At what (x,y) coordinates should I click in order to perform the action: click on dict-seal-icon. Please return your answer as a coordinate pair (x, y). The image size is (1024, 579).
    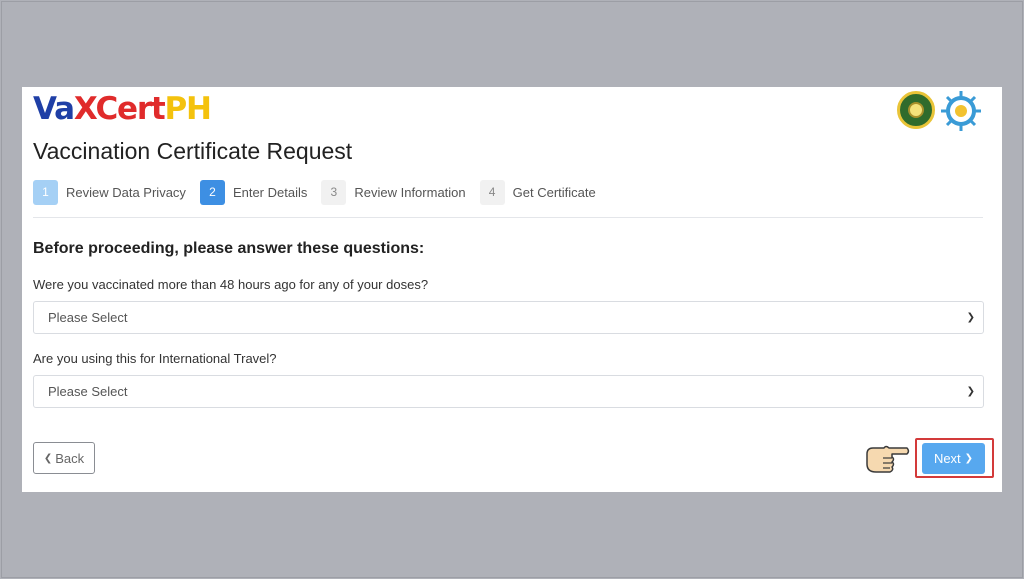
    Looking at the image, I should click on (961, 111).